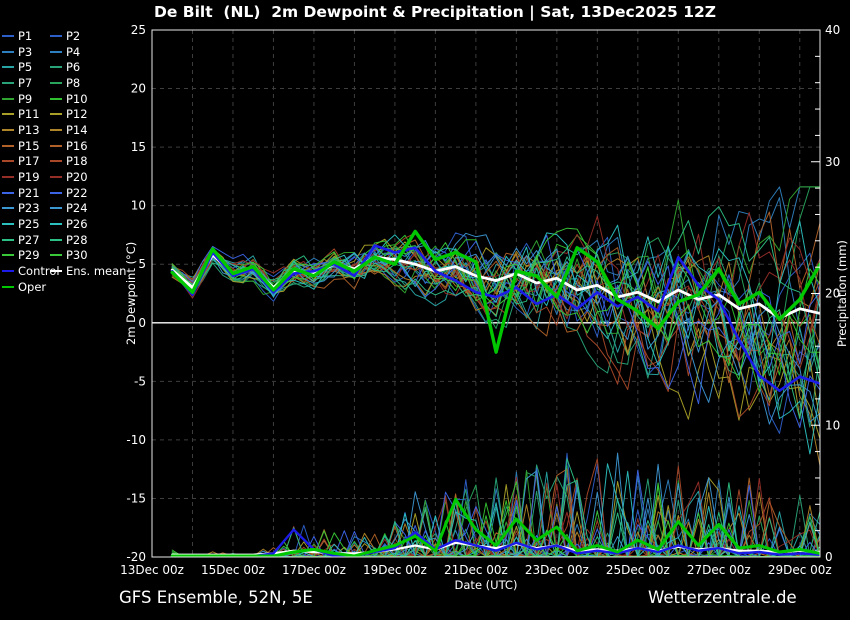  What do you see at coordinates (131, 293) in the screenshot?
I see `y-axis-label-dewpoint: 2m Dewpoint (°C)` at bounding box center [131, 293].